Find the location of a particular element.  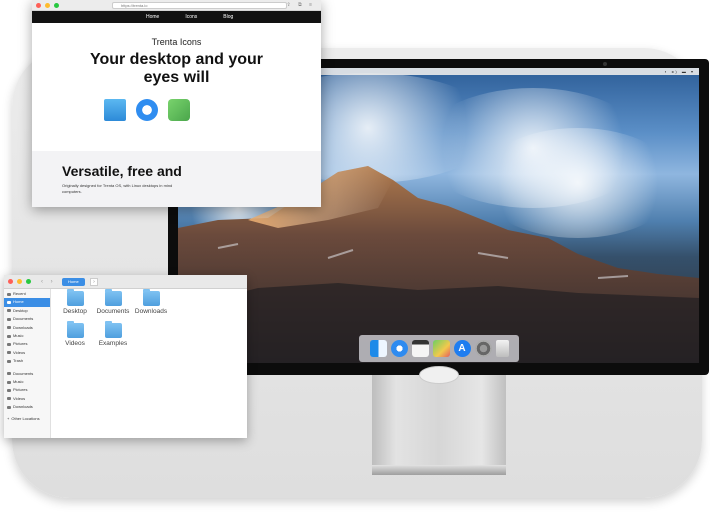

clock-icon is located at coordinates (9, 294).